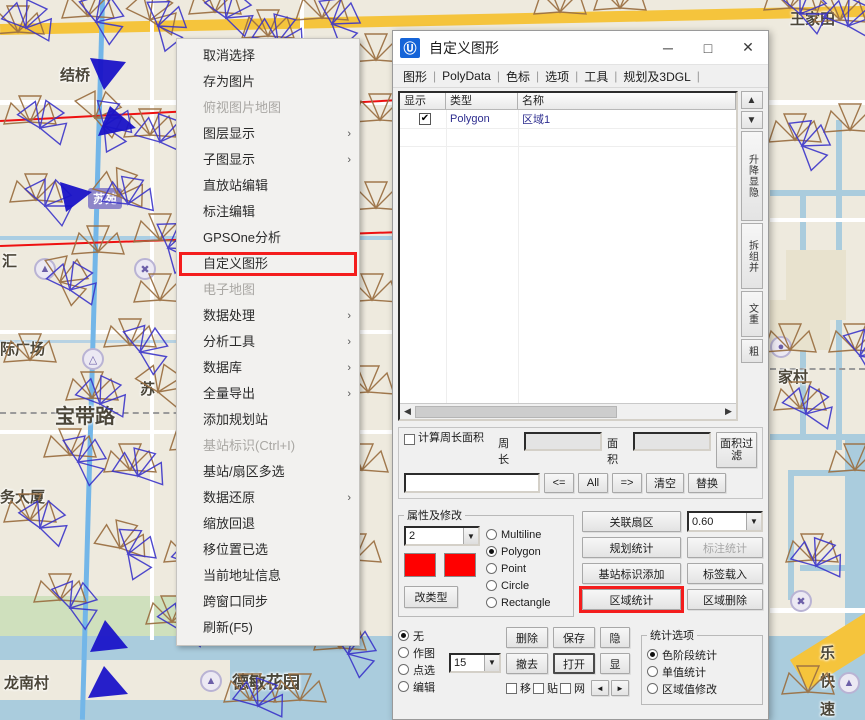 The width and height of the screenshot is (865, 720). Describe the element at coordinates (268, 472) in the screenshot. I see `menu-item-site-sector-multiselect: 基站/扇区多选` at that location.